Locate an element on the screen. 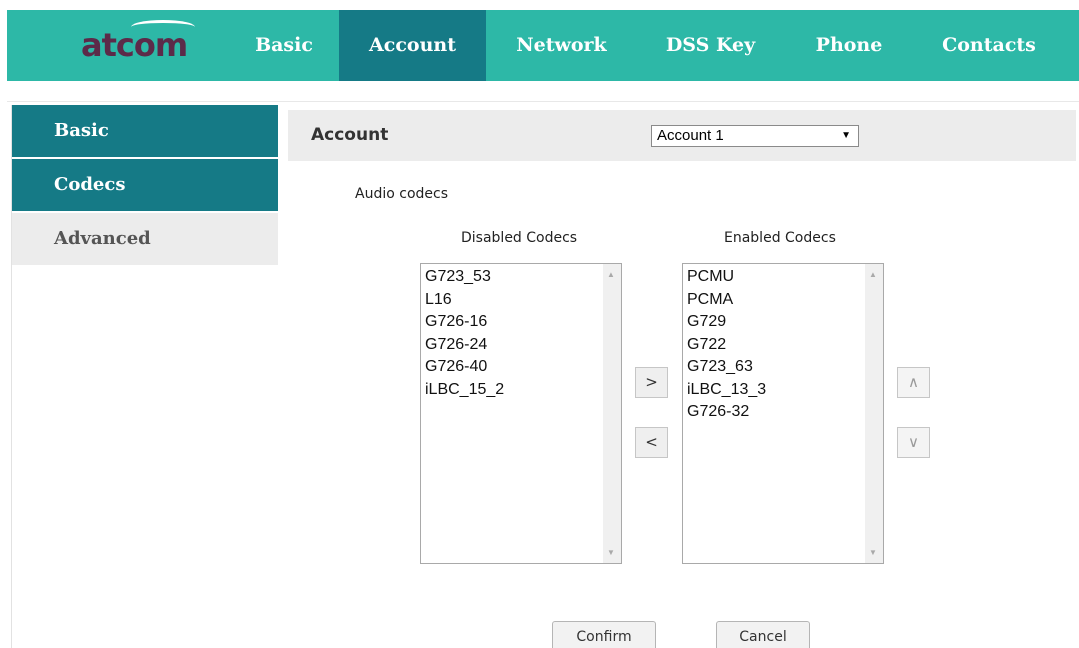  nav-tab-contacts: Contacts is located at coordinates (989, 45).